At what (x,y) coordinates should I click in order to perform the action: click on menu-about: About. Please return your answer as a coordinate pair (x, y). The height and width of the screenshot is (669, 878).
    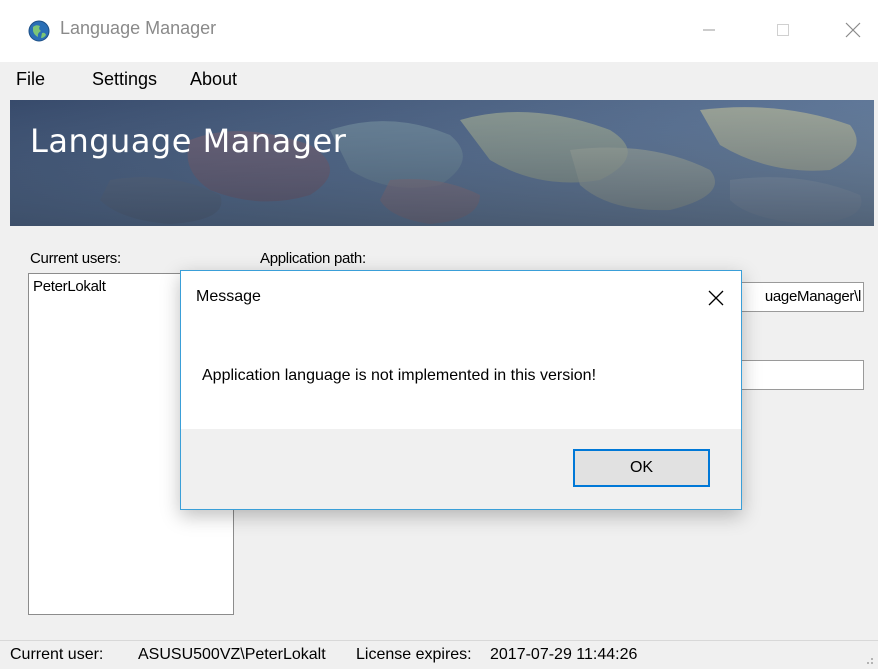
    Looking at the image, I should click on (213, 79).